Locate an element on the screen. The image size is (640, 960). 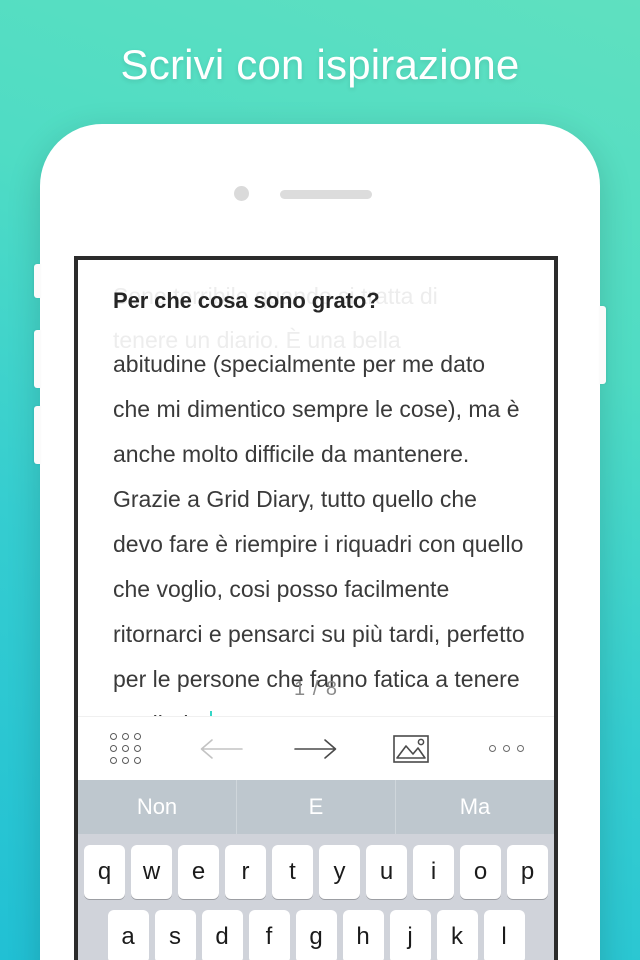
key-k: k is located at coordinates (457, 935).